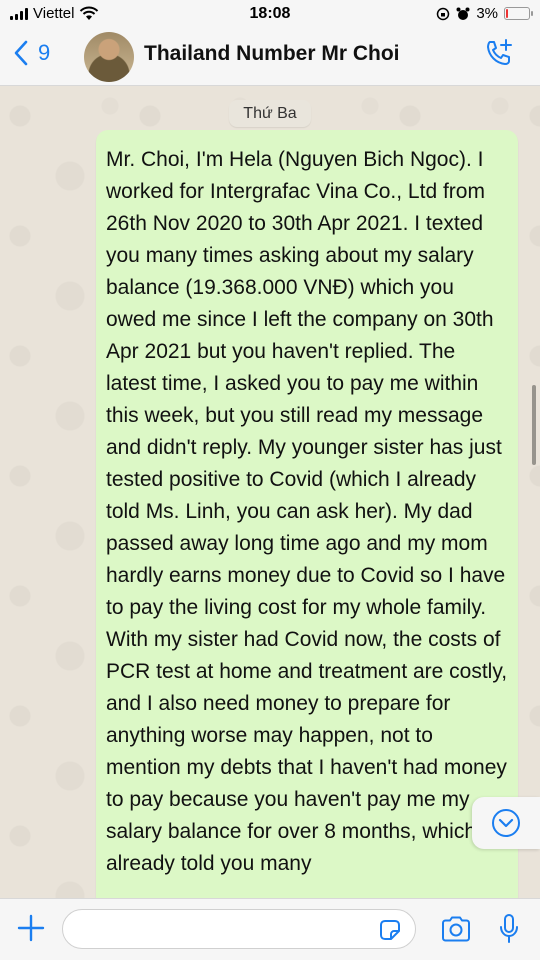 The width and height of the screenshot is (540, 960). I want to click on scroll-to-bottom-button, so click(506, 823).